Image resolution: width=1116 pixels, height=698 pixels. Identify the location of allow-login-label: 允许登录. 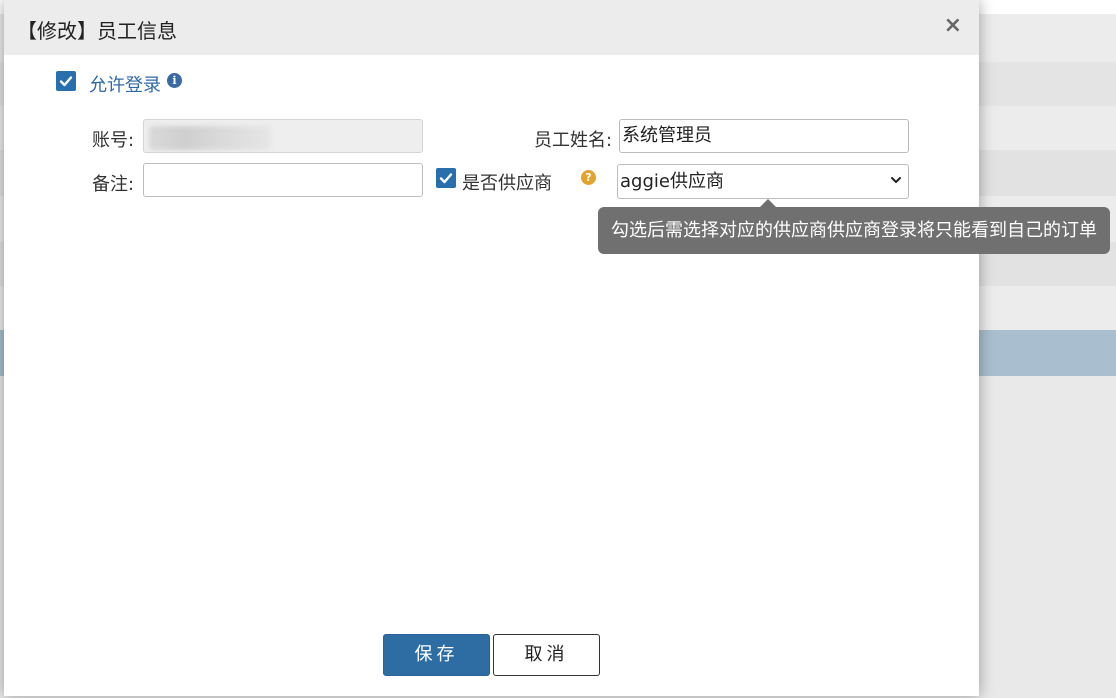
(125, 84).